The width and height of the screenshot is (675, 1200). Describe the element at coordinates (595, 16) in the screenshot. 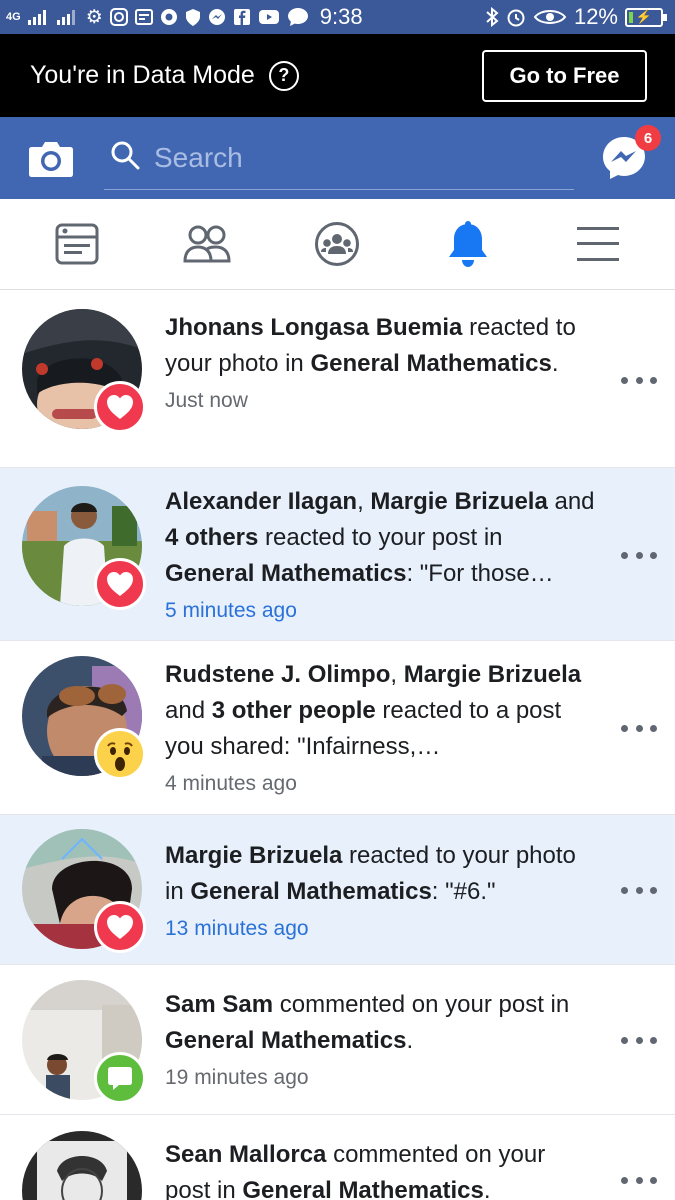

I see `battery-percent: 12%` at that location.